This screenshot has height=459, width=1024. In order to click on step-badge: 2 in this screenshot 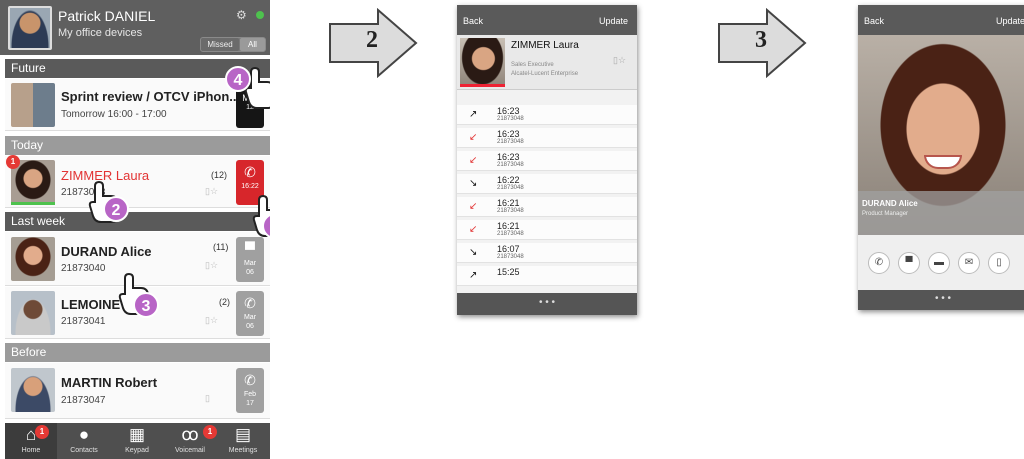, I will do `click(116, 209)`.